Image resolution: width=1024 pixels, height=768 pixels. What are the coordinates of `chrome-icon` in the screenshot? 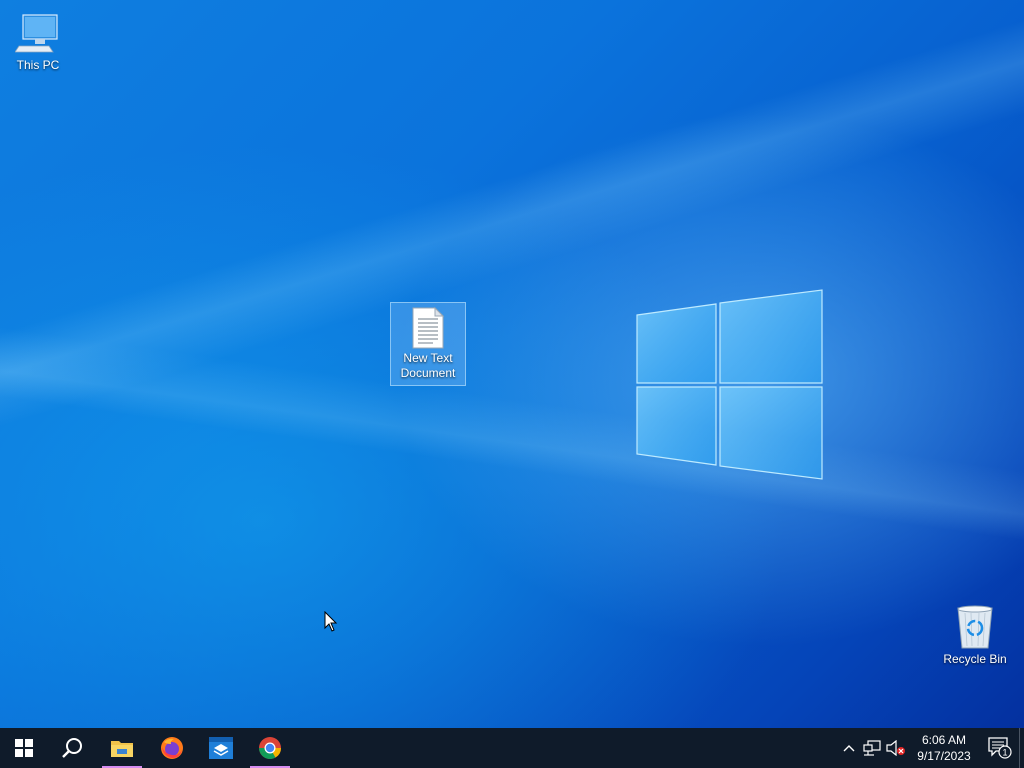 It's located at (270, 748).